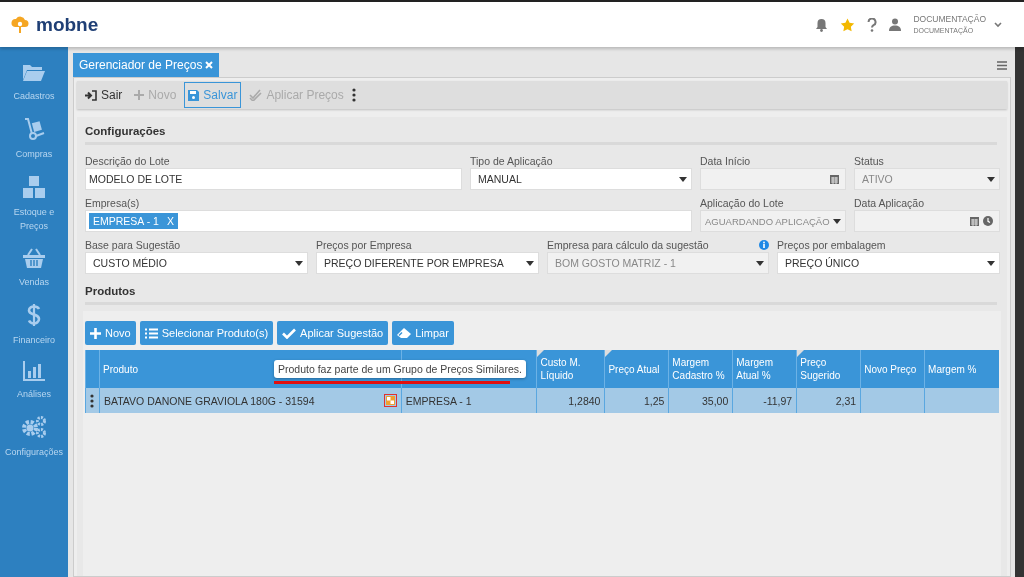 The image size is (1024, 577). What do you see at coordinates (110, 333) in the screenshot?
I see `action-button: Novo` at bounding box center [110, 333].